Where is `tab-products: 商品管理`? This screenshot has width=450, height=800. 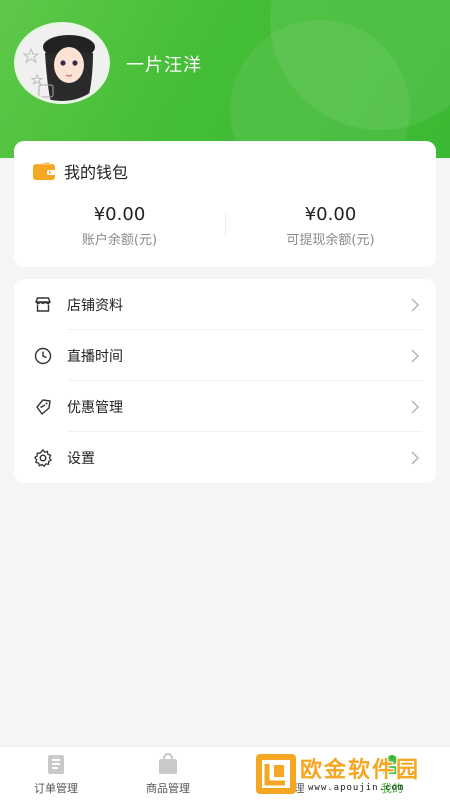 tab-products: 商品管理 is located at coordinates (168, 773).